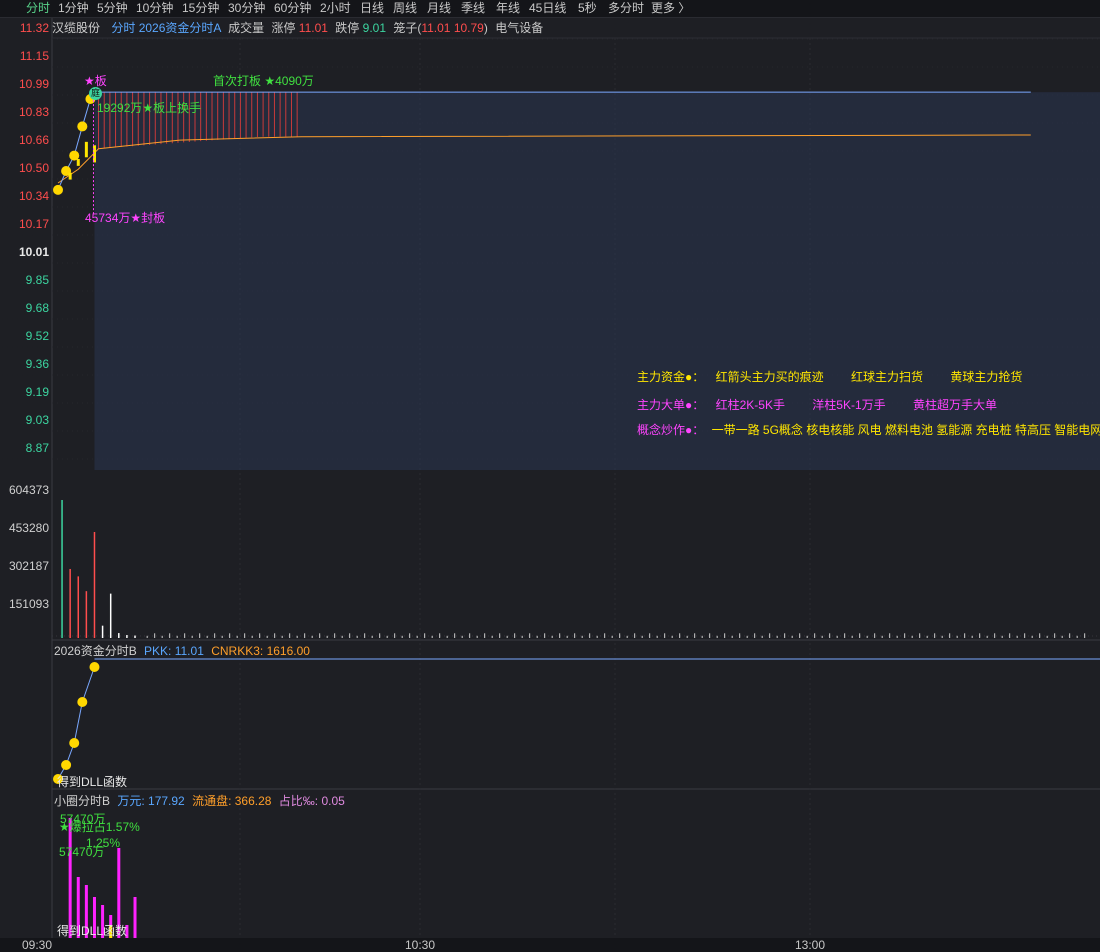 Image resolution: width=1100 pixels, height=952 pixels. Describe the element at coordinates (263, 81) in the screenshot. I see `first-board-annotation: 首次打板 ★4090万` at that location.